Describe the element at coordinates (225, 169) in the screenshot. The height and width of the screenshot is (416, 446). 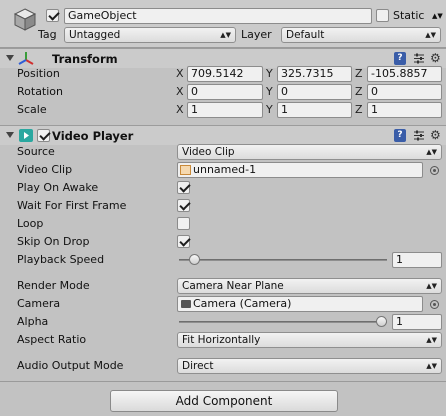
I see `video-clip-value: unnamed-1` at that location.